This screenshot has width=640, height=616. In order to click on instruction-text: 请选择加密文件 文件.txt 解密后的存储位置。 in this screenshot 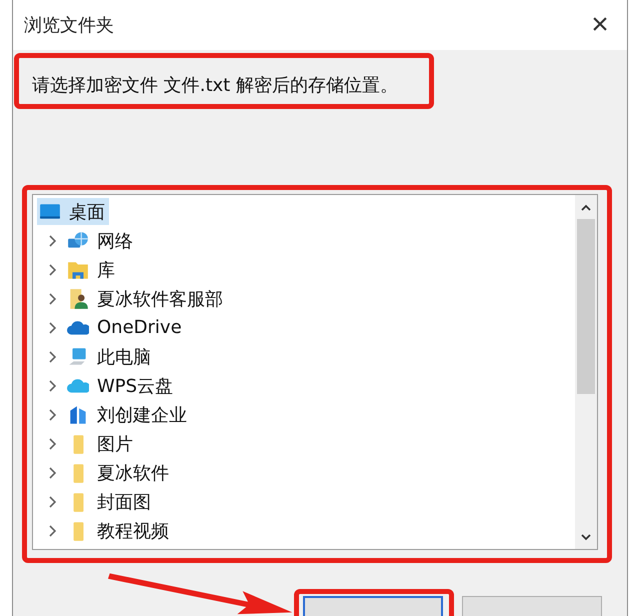, I will do `click(215, 86)`.